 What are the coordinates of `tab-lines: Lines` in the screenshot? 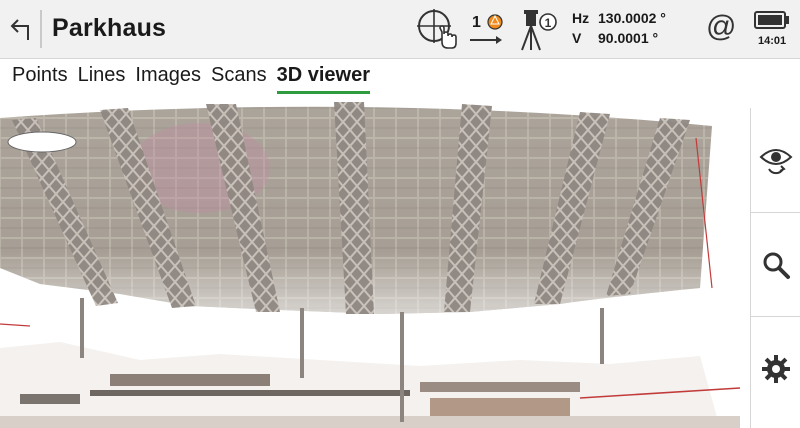 It's located at (102, 79).